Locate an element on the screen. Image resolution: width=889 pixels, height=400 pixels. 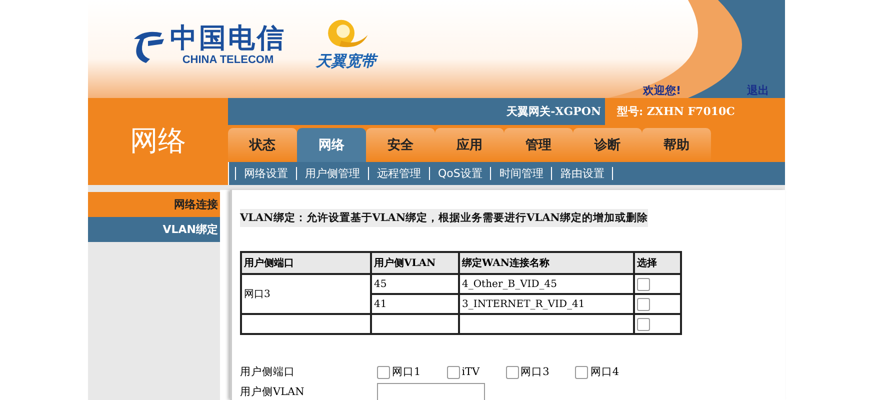
nav-tab: 状态 is located at coordinates (262, 145).